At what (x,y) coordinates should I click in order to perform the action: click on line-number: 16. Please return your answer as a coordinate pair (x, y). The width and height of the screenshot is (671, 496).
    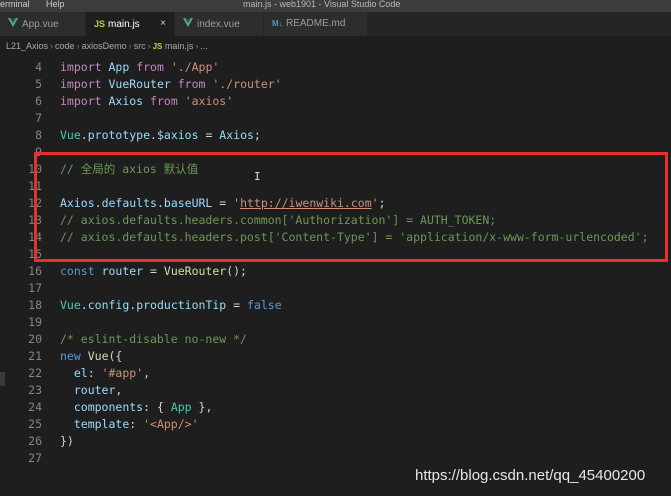
    Looking at the image, I should click on (35, 271).